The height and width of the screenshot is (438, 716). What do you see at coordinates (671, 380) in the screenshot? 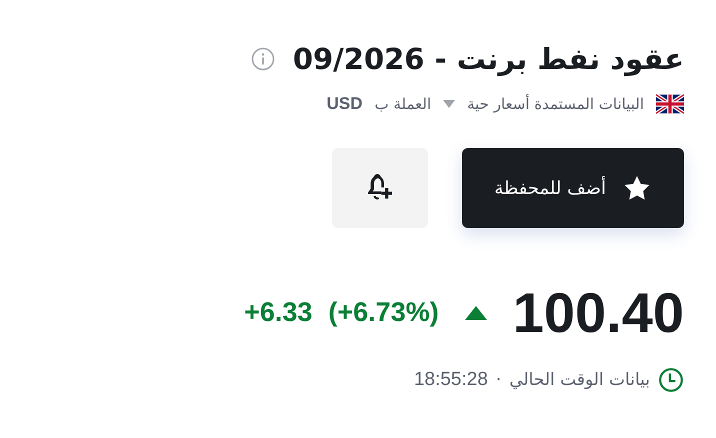
I see `clock-icon` at bounding box center [671, 380].